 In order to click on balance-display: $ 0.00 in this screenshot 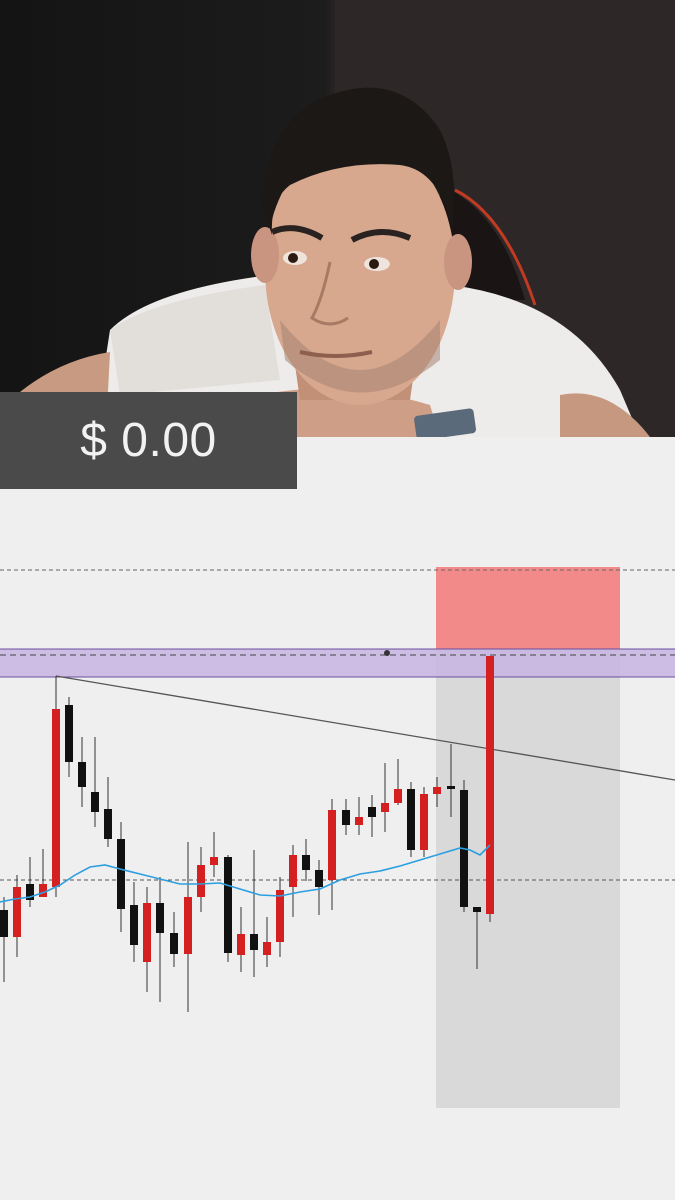, I will do `click(148, 440)`.